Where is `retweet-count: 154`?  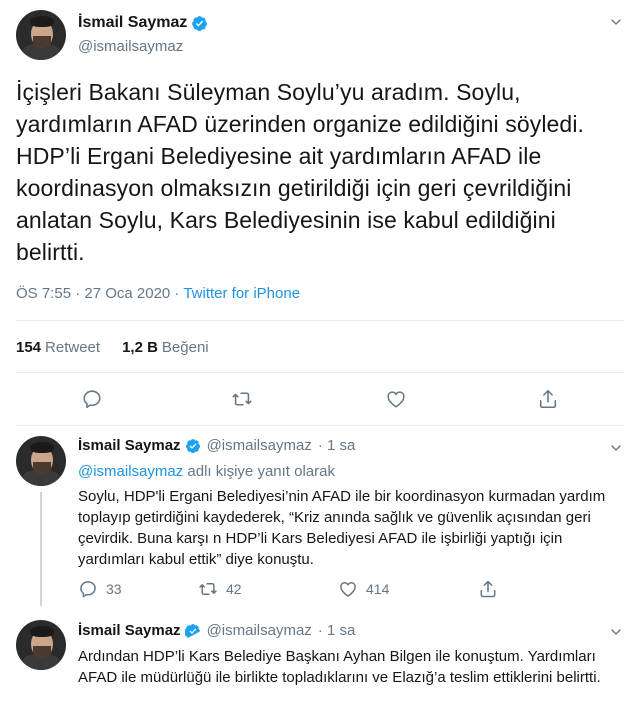
retweet-count: 154 is located at coordinates (29, 347).